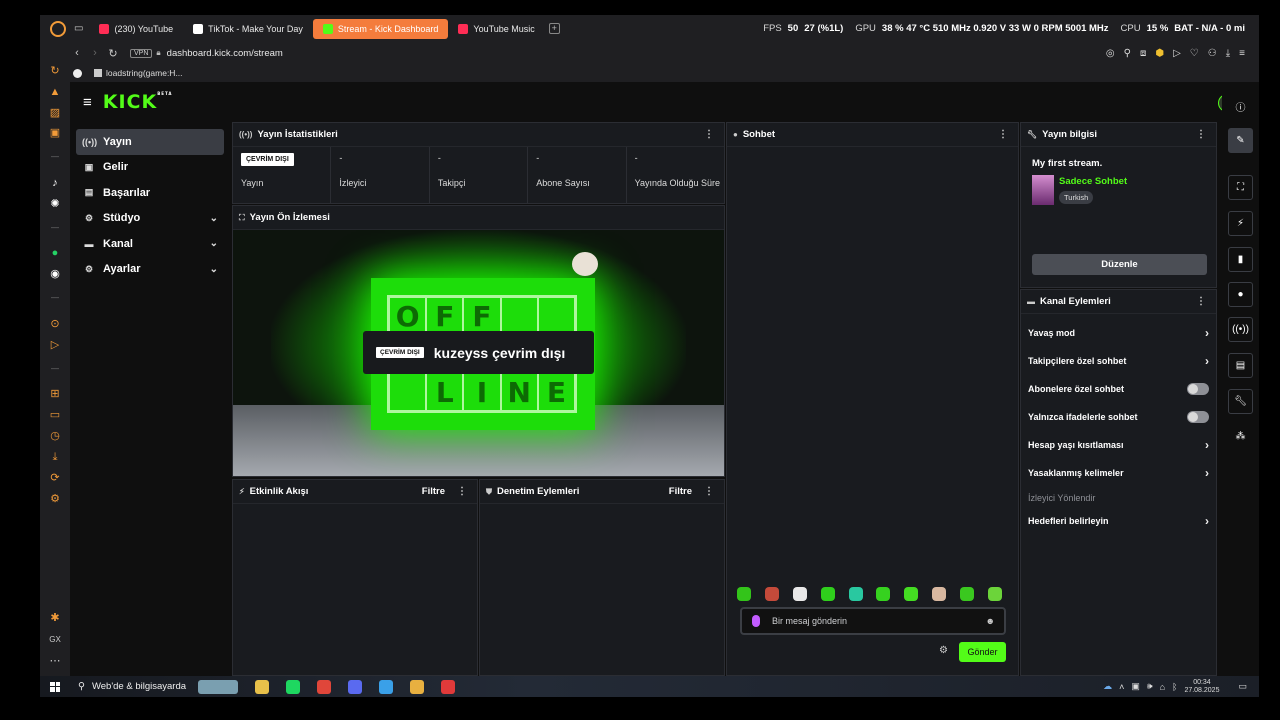  I want to click on chat-tool-icon: ●, so click(1240, 294).